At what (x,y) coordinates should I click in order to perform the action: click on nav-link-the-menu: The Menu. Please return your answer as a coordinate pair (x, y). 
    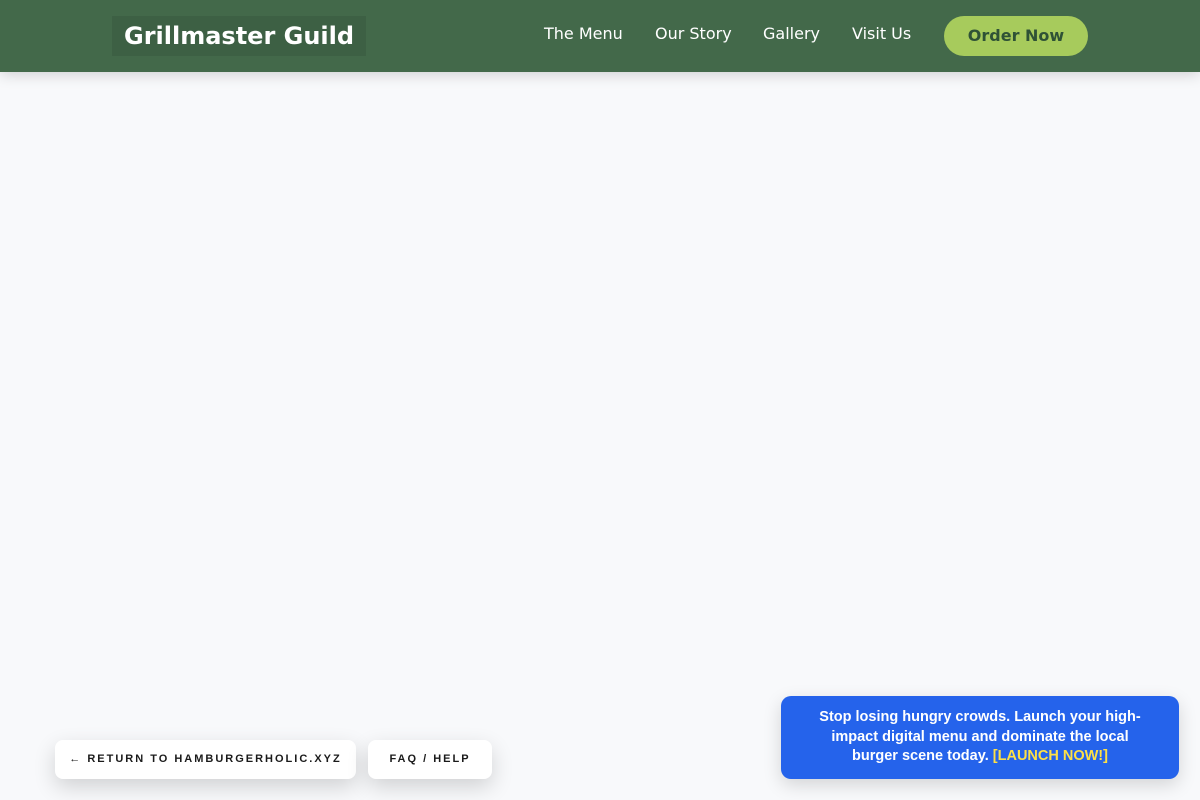
    Looking at the image, I should click on (583, 34).